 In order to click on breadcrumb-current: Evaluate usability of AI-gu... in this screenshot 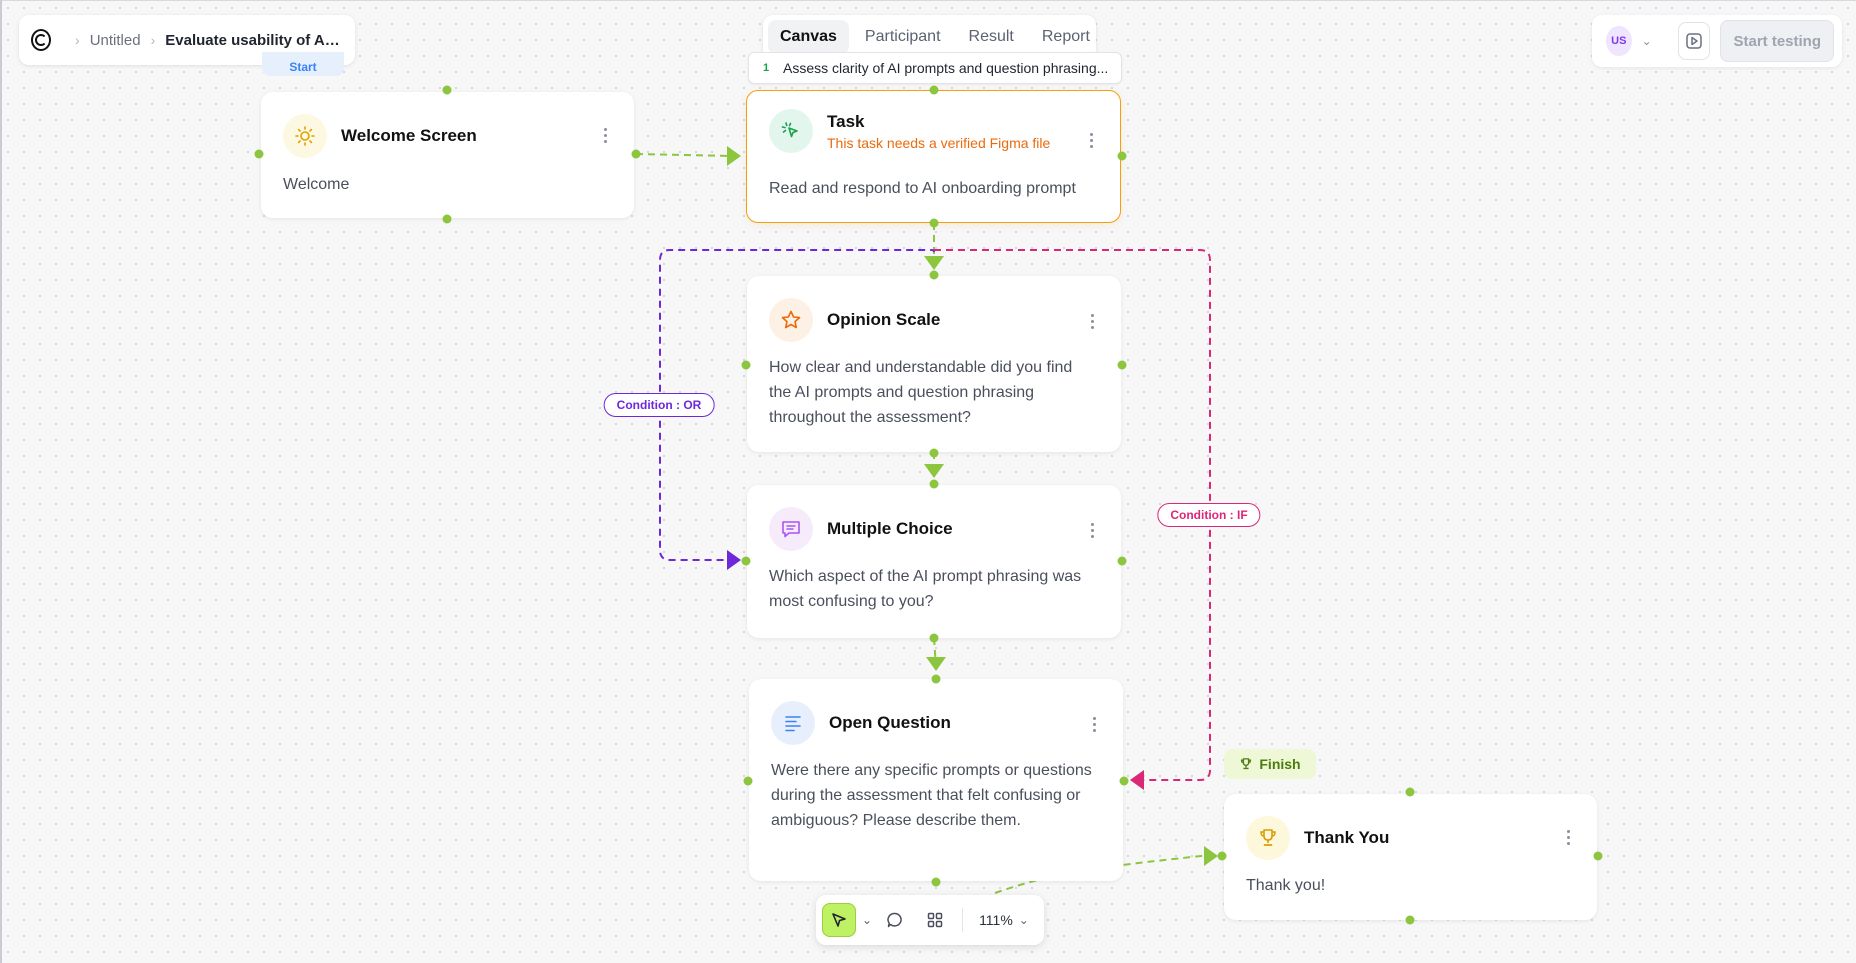, I will do `click(254, 40)`.